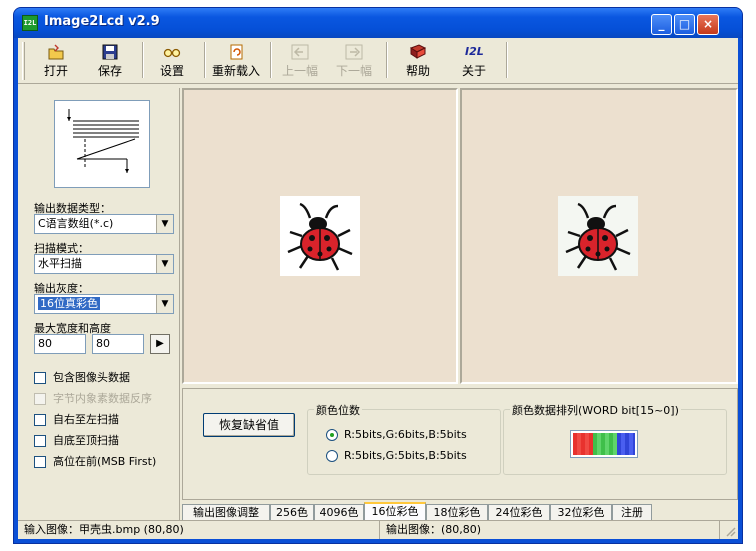 This screenshot has height=551, width=756. What do you see at coordinates (730, 531) in the screenshot?
I see `resize-grip-icon` at bounding box center [730, 531].